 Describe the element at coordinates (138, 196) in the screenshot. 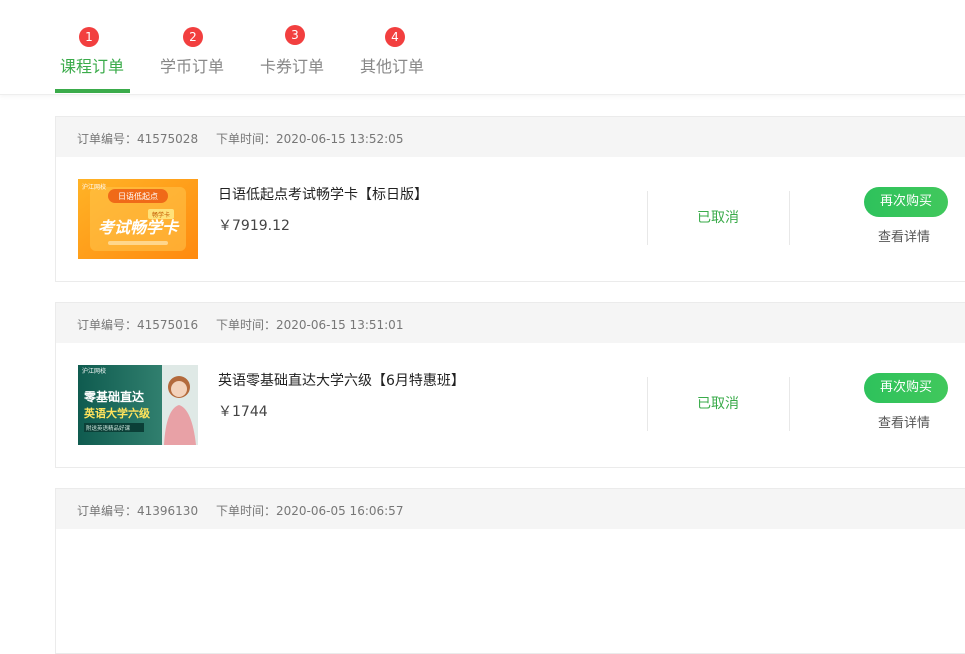

I see `thumb-banner: 日语低起点` at that location.